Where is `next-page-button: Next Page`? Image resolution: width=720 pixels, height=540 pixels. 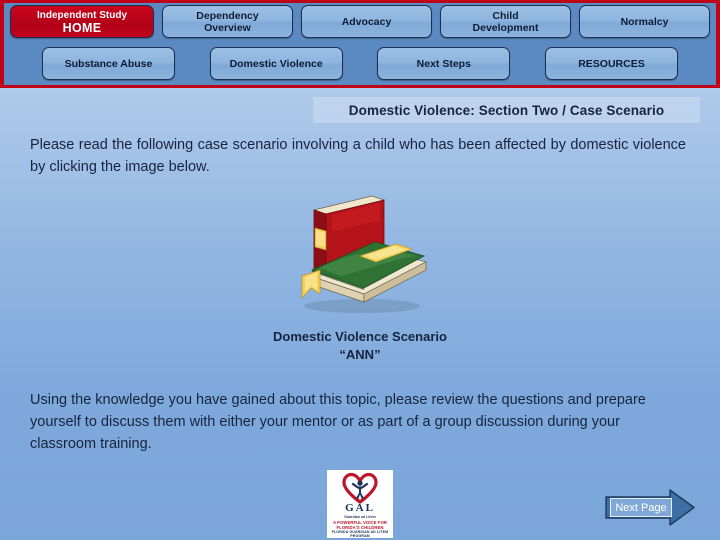 next-page-button: Next Page is located at coordinates (650, 507).